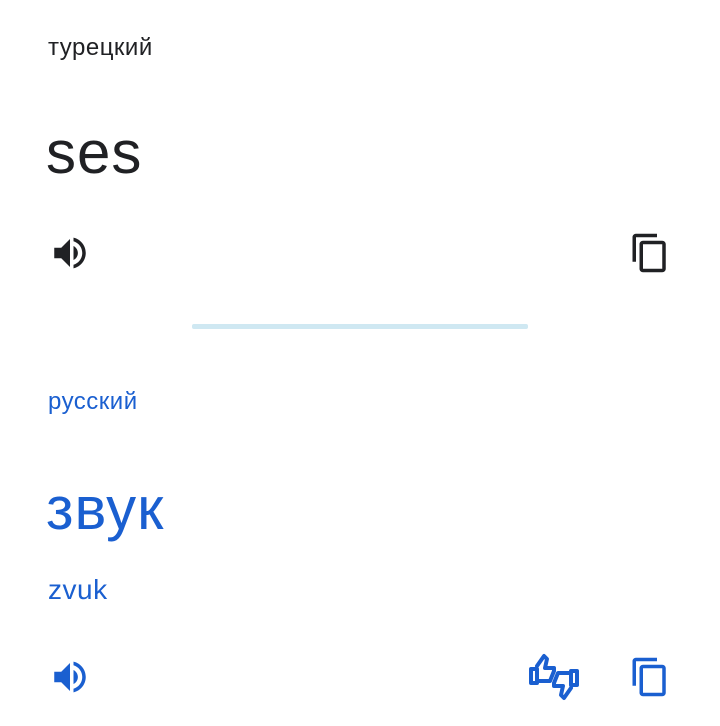 Image resolution: width=720 pixels, height=726 pixels. I want to click on source-text: ses, so click(94, 152).